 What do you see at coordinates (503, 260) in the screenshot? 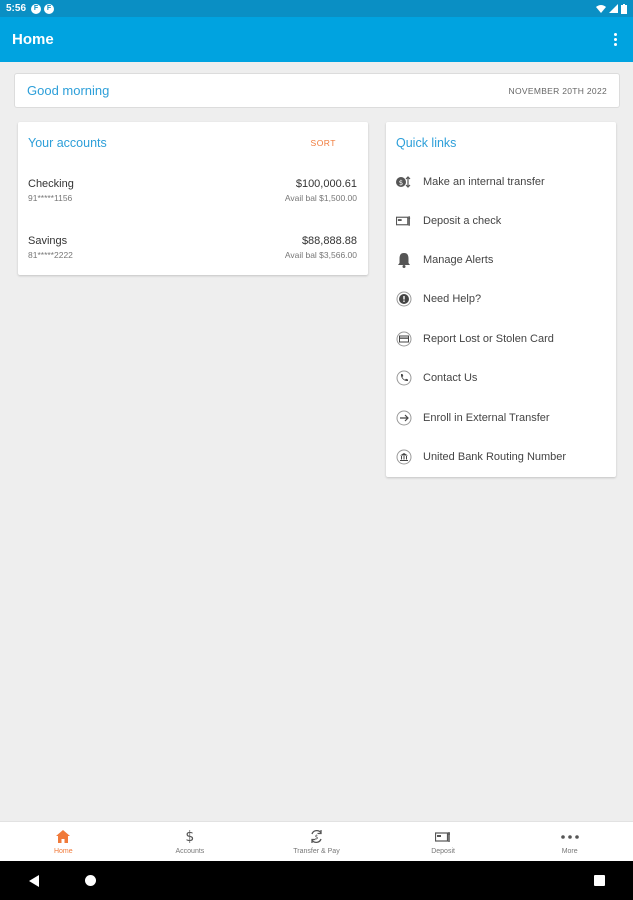
I see `quick-link-manage-alerts: Manage Alerts` at bounding box center [503, 260].